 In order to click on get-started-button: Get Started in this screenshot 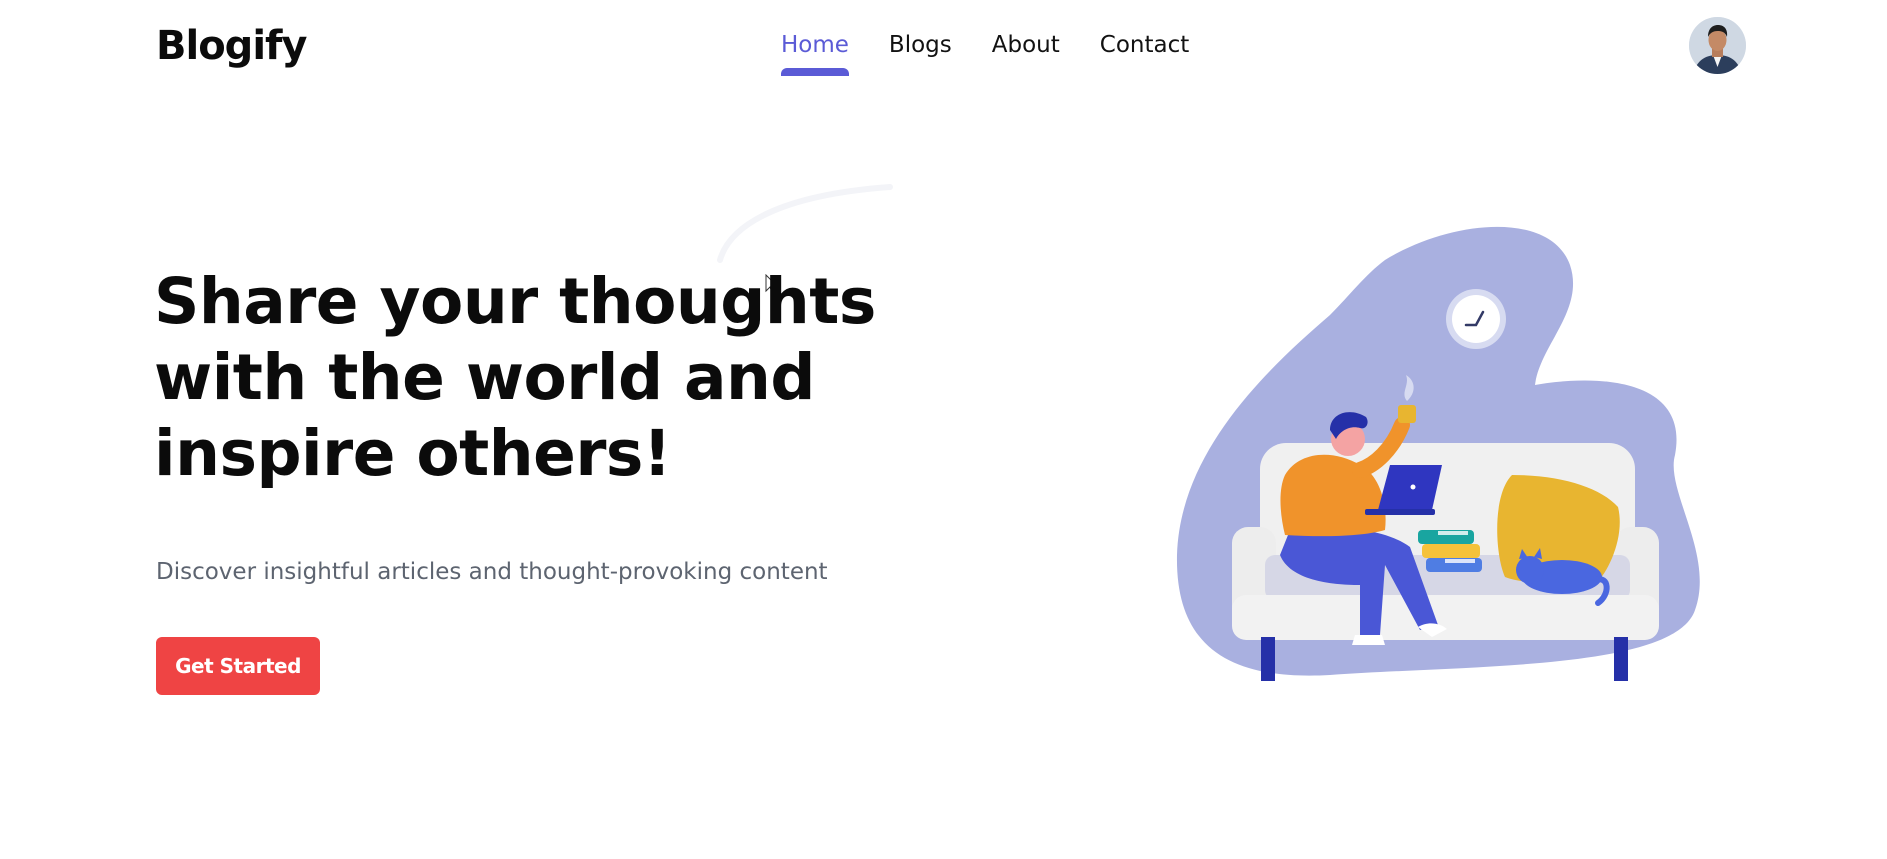, I will do `click(238, 666)`.